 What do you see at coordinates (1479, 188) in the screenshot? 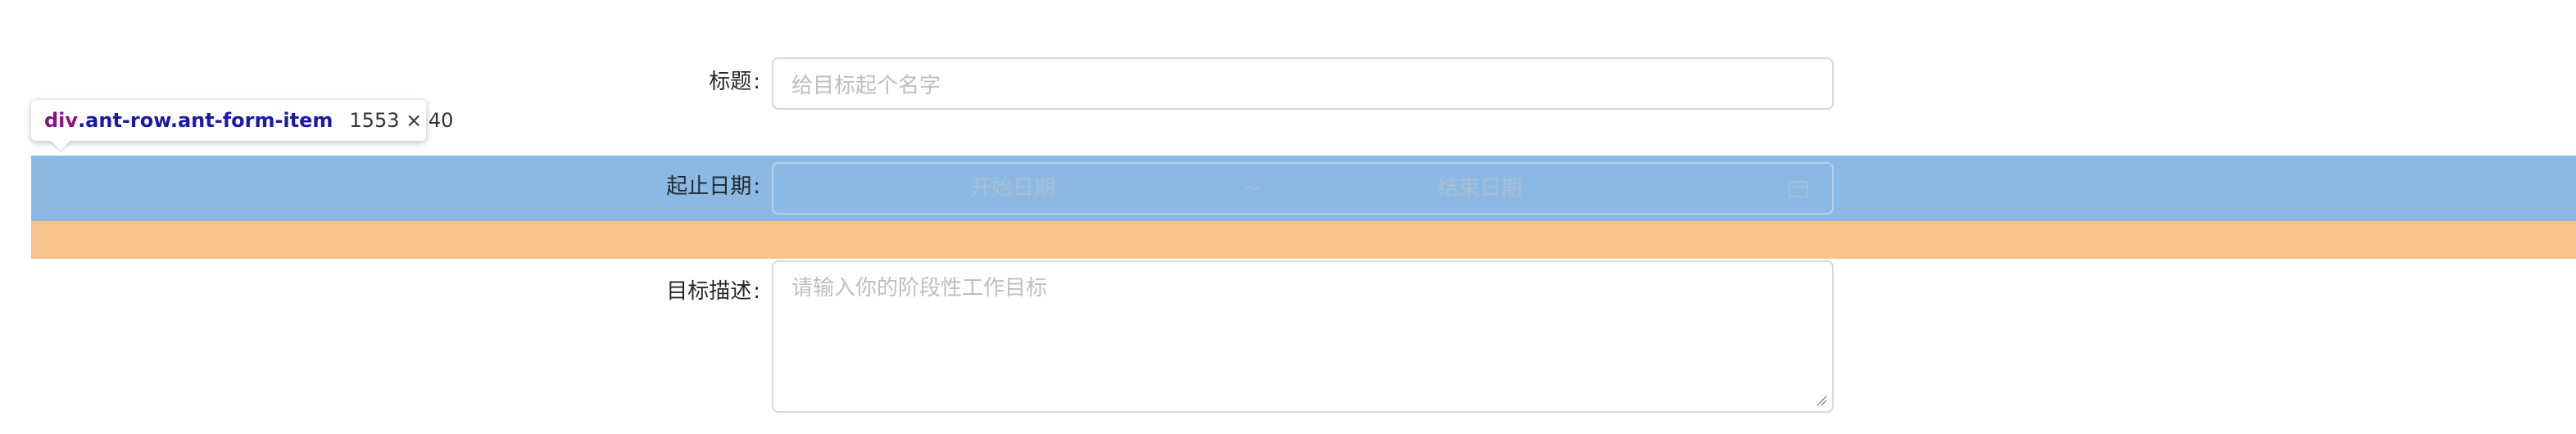
I see `end-date-input: 结束日期` at bounding box center [1479, 188].